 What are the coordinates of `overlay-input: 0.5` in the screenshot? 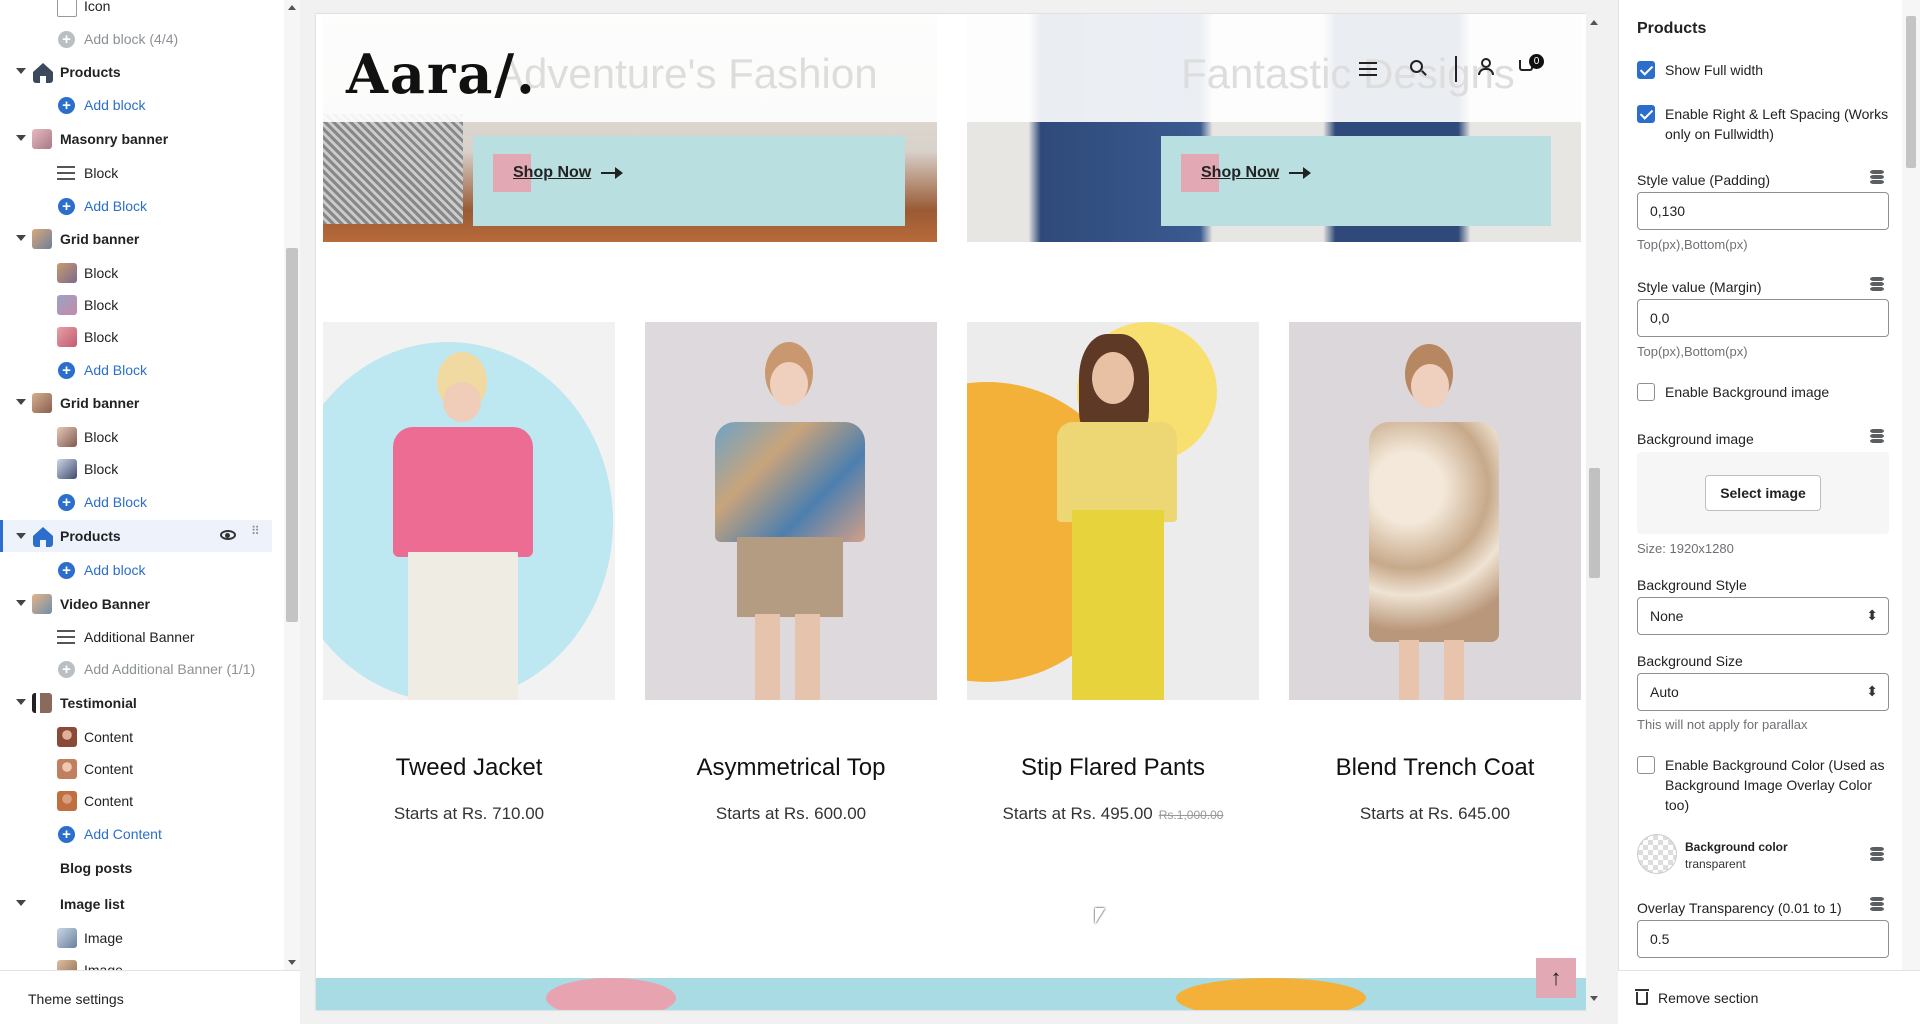 It's located at (1763, 939).